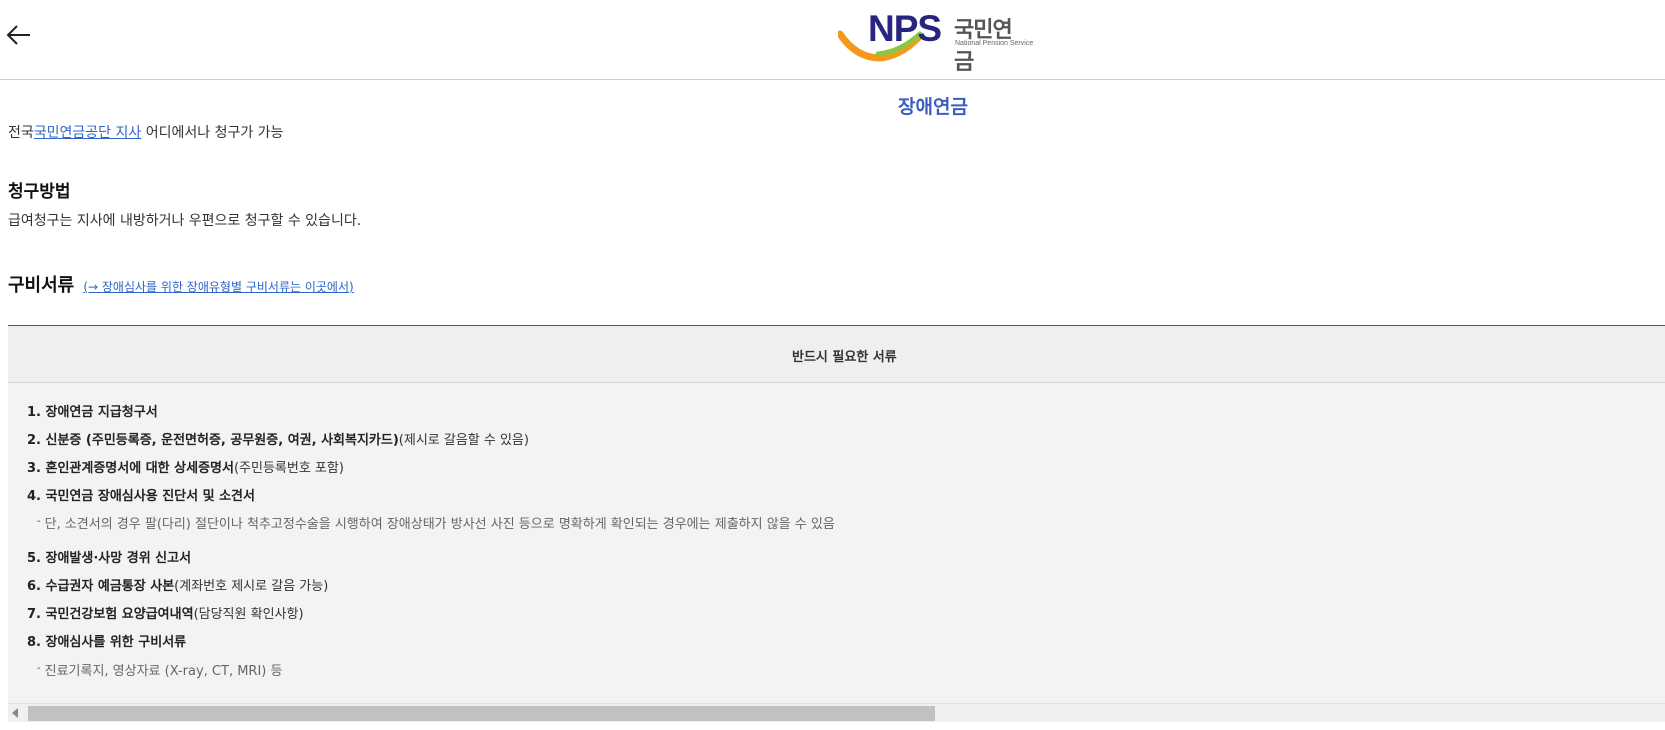 The width and height of the screenshot is (1665, 730). Describe the element at coordinates (481, 713) in the screenshot. I see `scroll-thumb` at that location.